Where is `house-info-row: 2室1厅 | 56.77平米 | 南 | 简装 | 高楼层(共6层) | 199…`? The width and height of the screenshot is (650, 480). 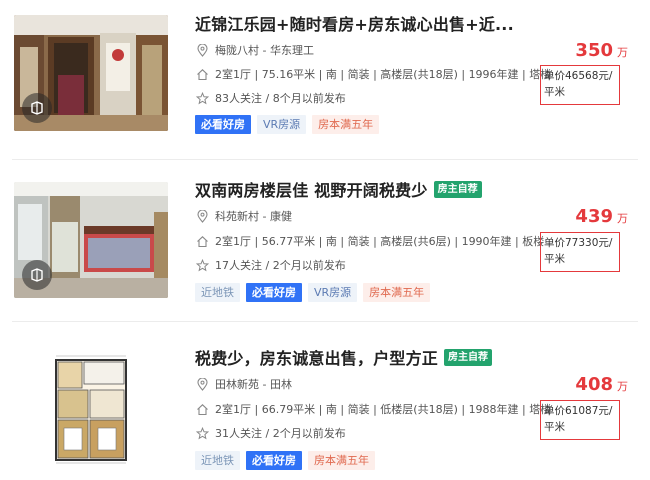
house-info-row: 2室1厅 | 56.77平米 | 南 | 简装 | 高楼层(共6层) | 199… is located at coordinates (369, 241).